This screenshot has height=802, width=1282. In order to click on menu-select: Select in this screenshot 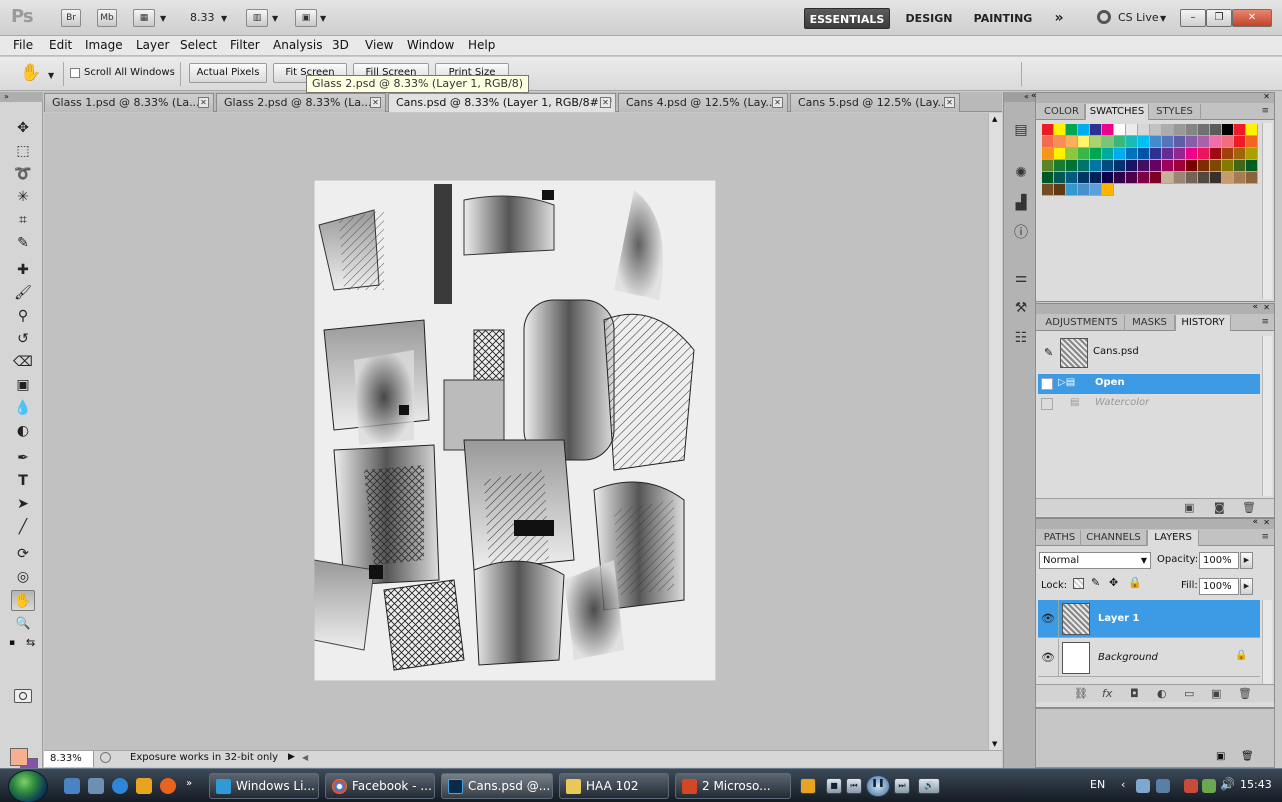, I will do `click(198, 45)`.